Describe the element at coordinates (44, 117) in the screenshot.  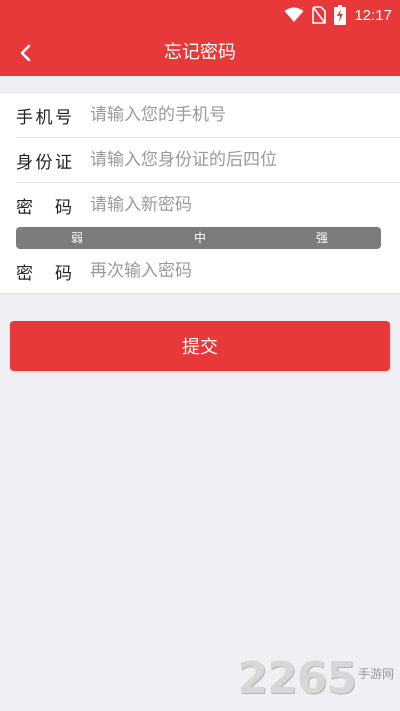
I see `phone-label: 手机号` at that location.